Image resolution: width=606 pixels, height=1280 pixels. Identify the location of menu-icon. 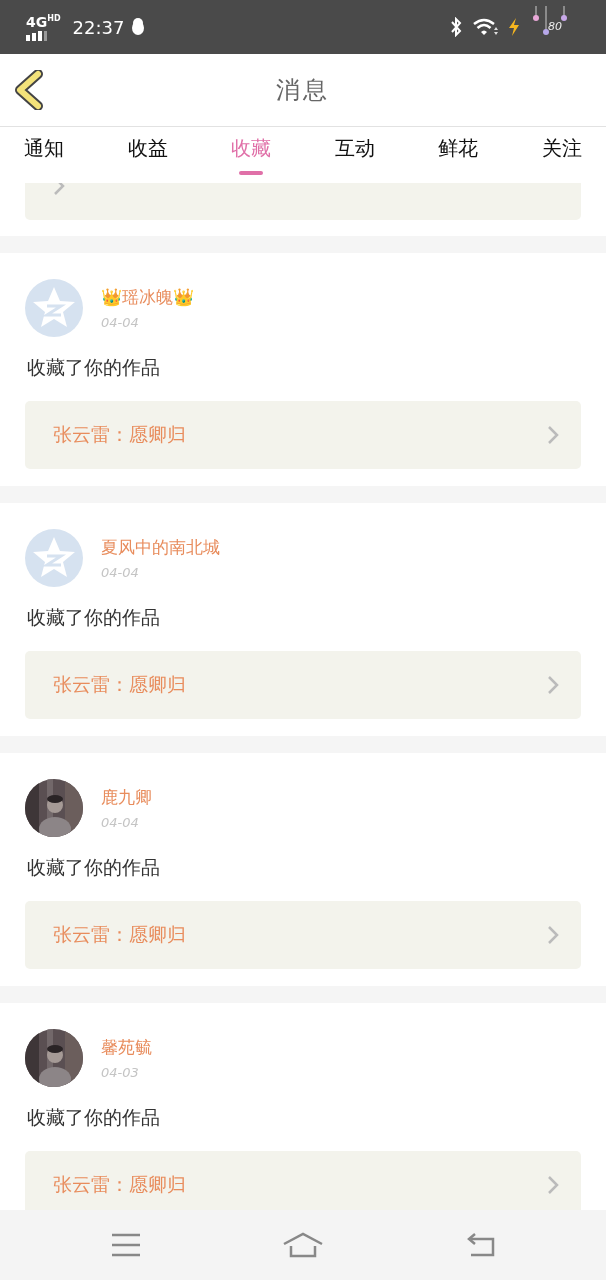
(125, 1245).